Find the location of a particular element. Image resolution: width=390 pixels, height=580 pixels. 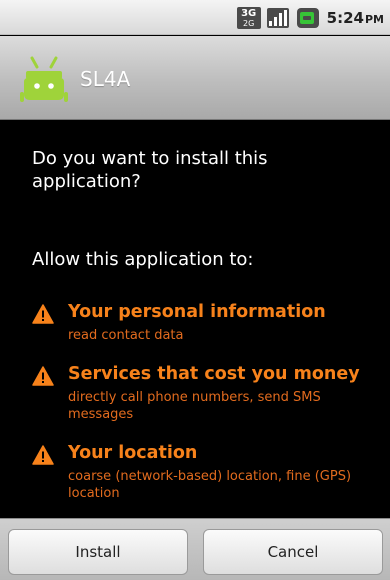

cancel-button: Cancel is located at coordinates (293, 552).